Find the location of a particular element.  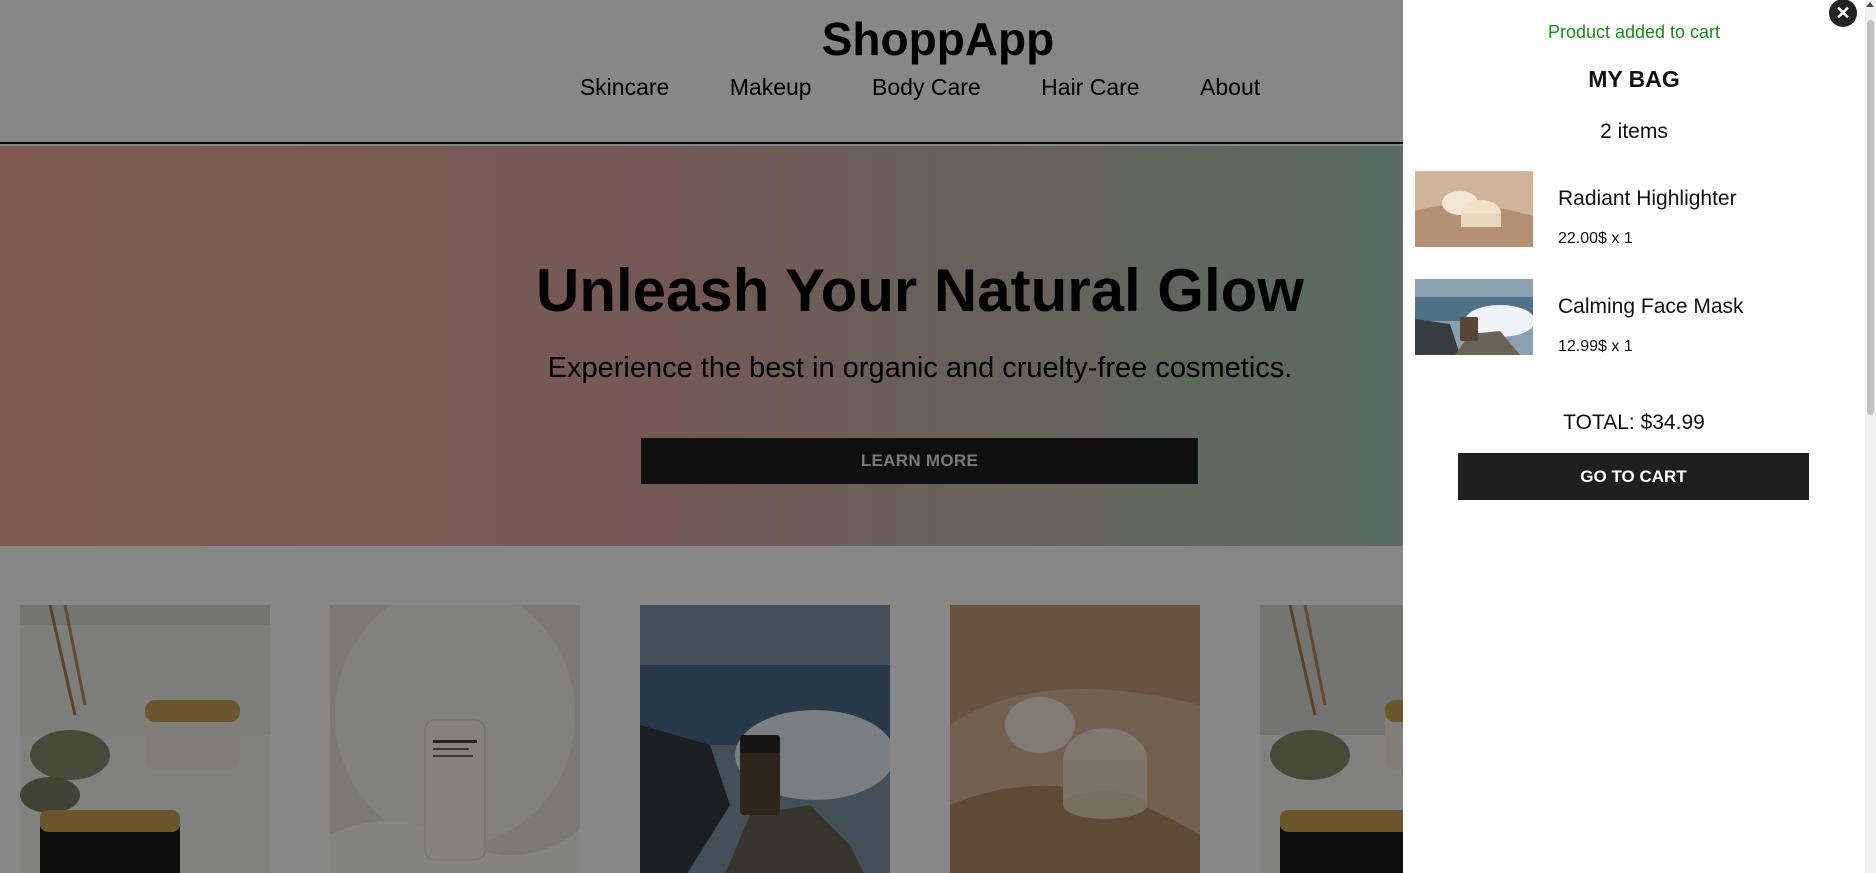

go-to-cart-button: GO TO CART is located at coordinates (1633, 476).